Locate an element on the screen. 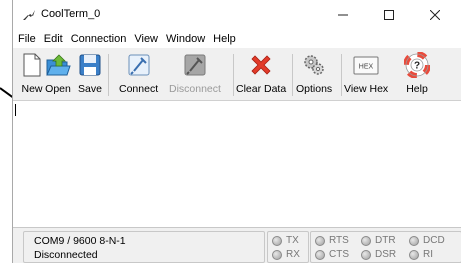 Image resolution: width=461 pixels, height=263 pixels. dsr-label: DSR is located at coordinates (386, 254).